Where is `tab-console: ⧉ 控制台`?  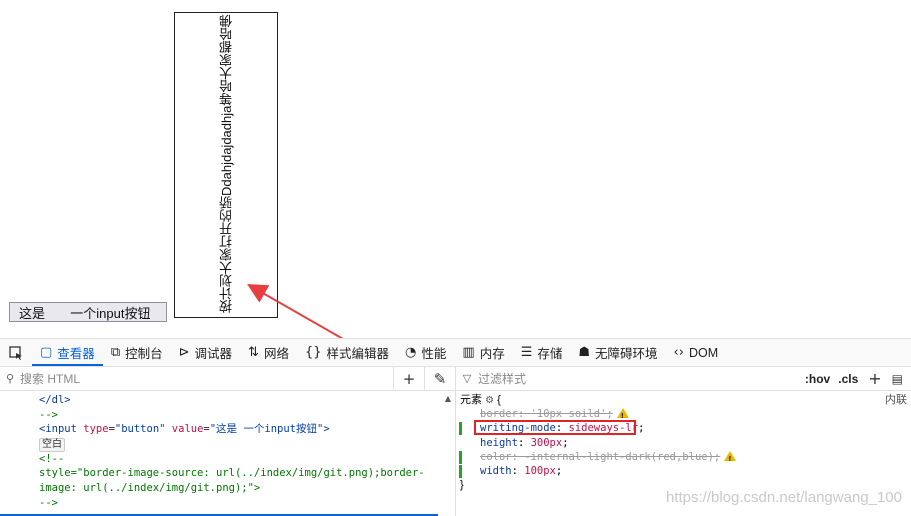 tab-console: ⧉ 控制台 is located at coordinates (137, 352).